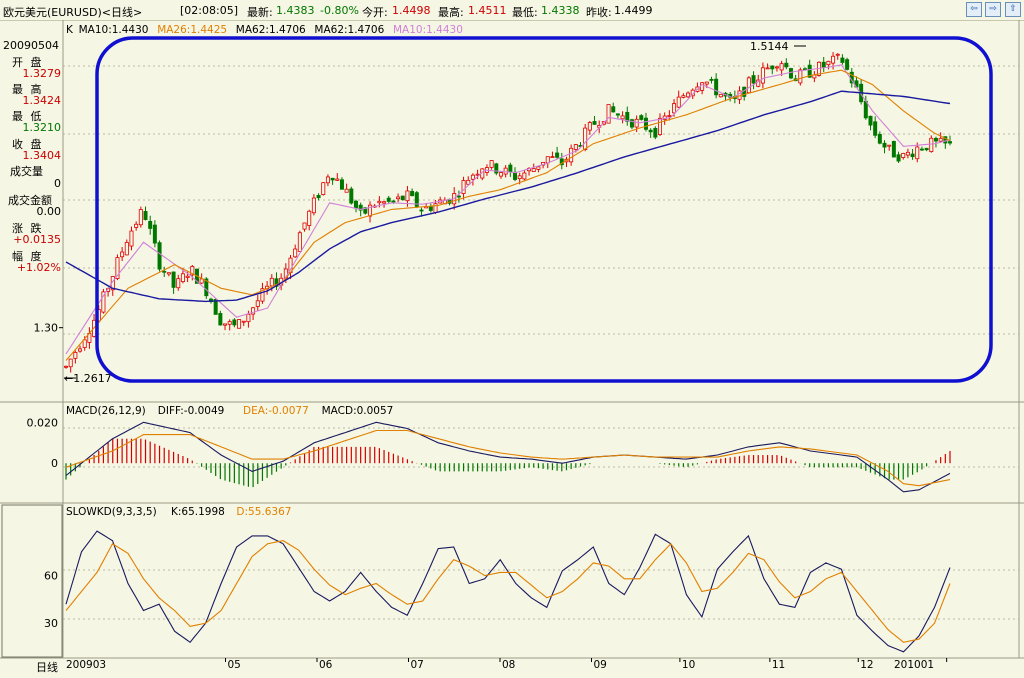 This screenshot has height=678, width=1024. Describe the element at coordinates (778, 665) in the screenshot. I see `date-label: 11` at that location.